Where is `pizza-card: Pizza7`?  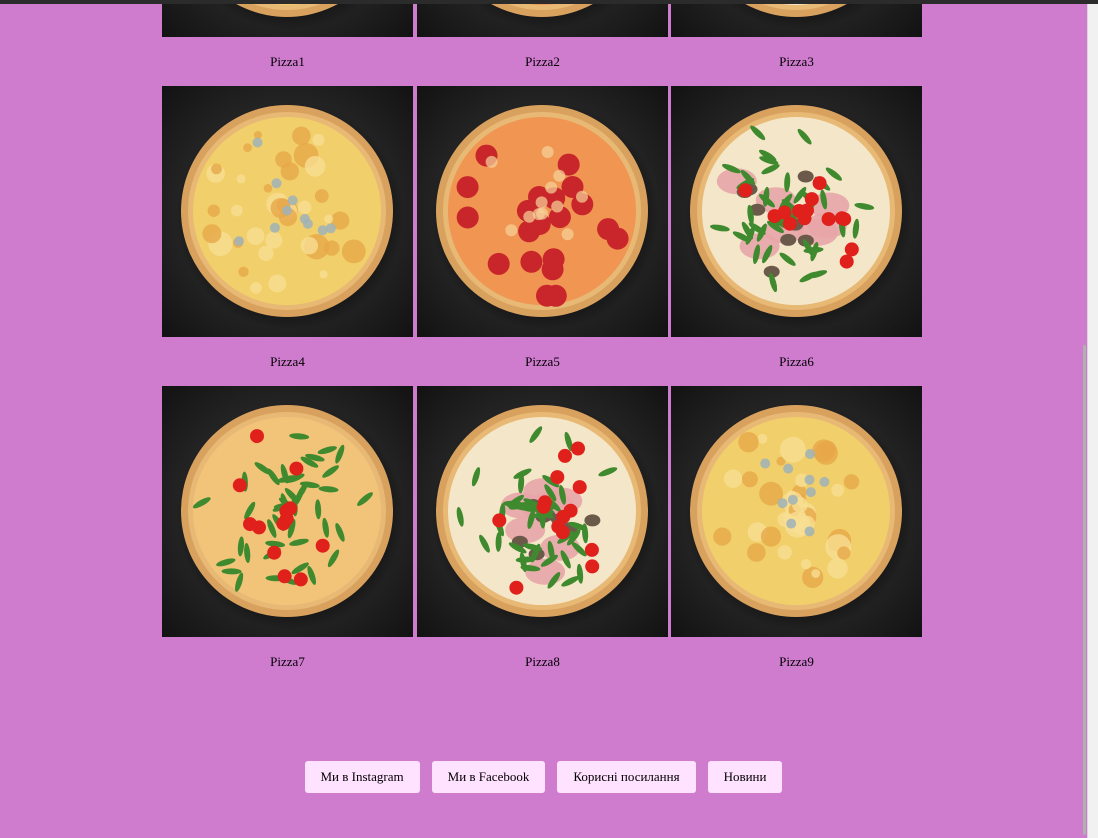
pizza-card: Pizza7 is located at coordinates (287, 527).